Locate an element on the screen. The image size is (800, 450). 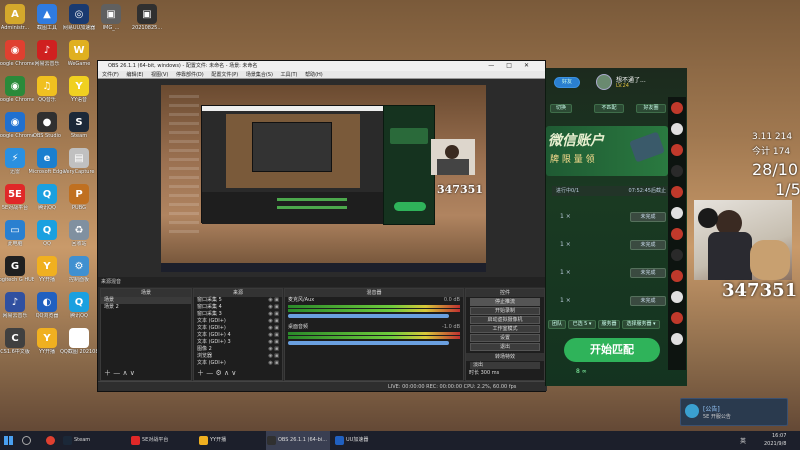
desktop-icon: ▤ VeryCapture is located at coordinates (79, 161).